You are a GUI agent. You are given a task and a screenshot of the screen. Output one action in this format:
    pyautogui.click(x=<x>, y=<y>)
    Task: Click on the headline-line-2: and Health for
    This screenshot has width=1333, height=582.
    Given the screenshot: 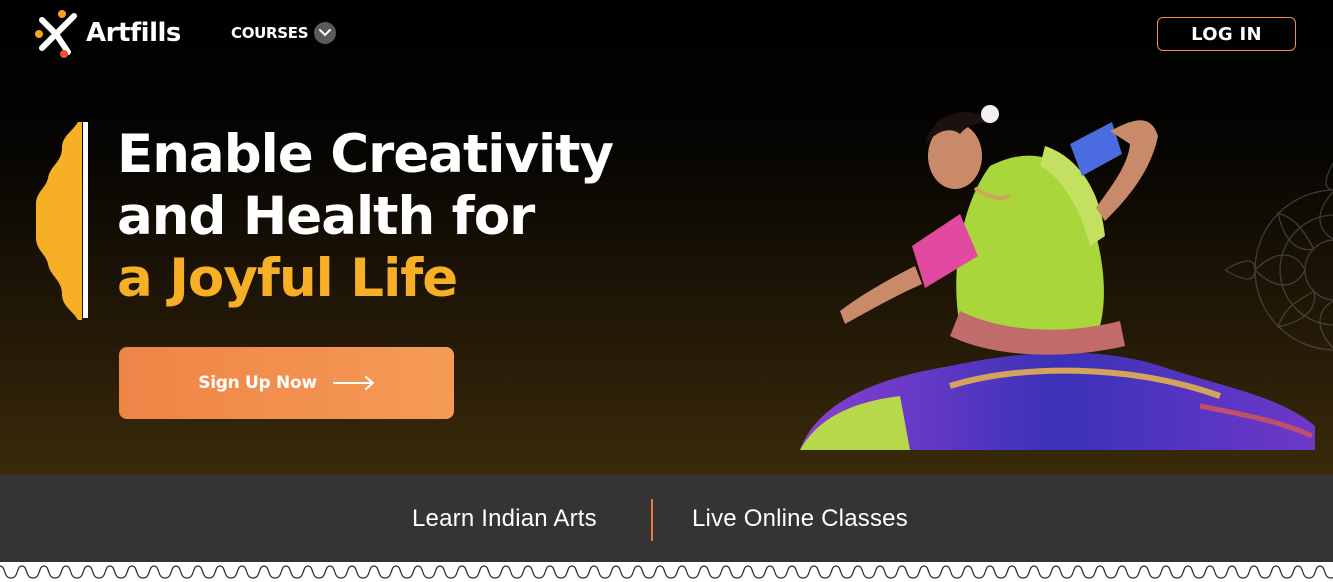 What is the action you would take?
    pyautogui.click(x=326, y=216)
    